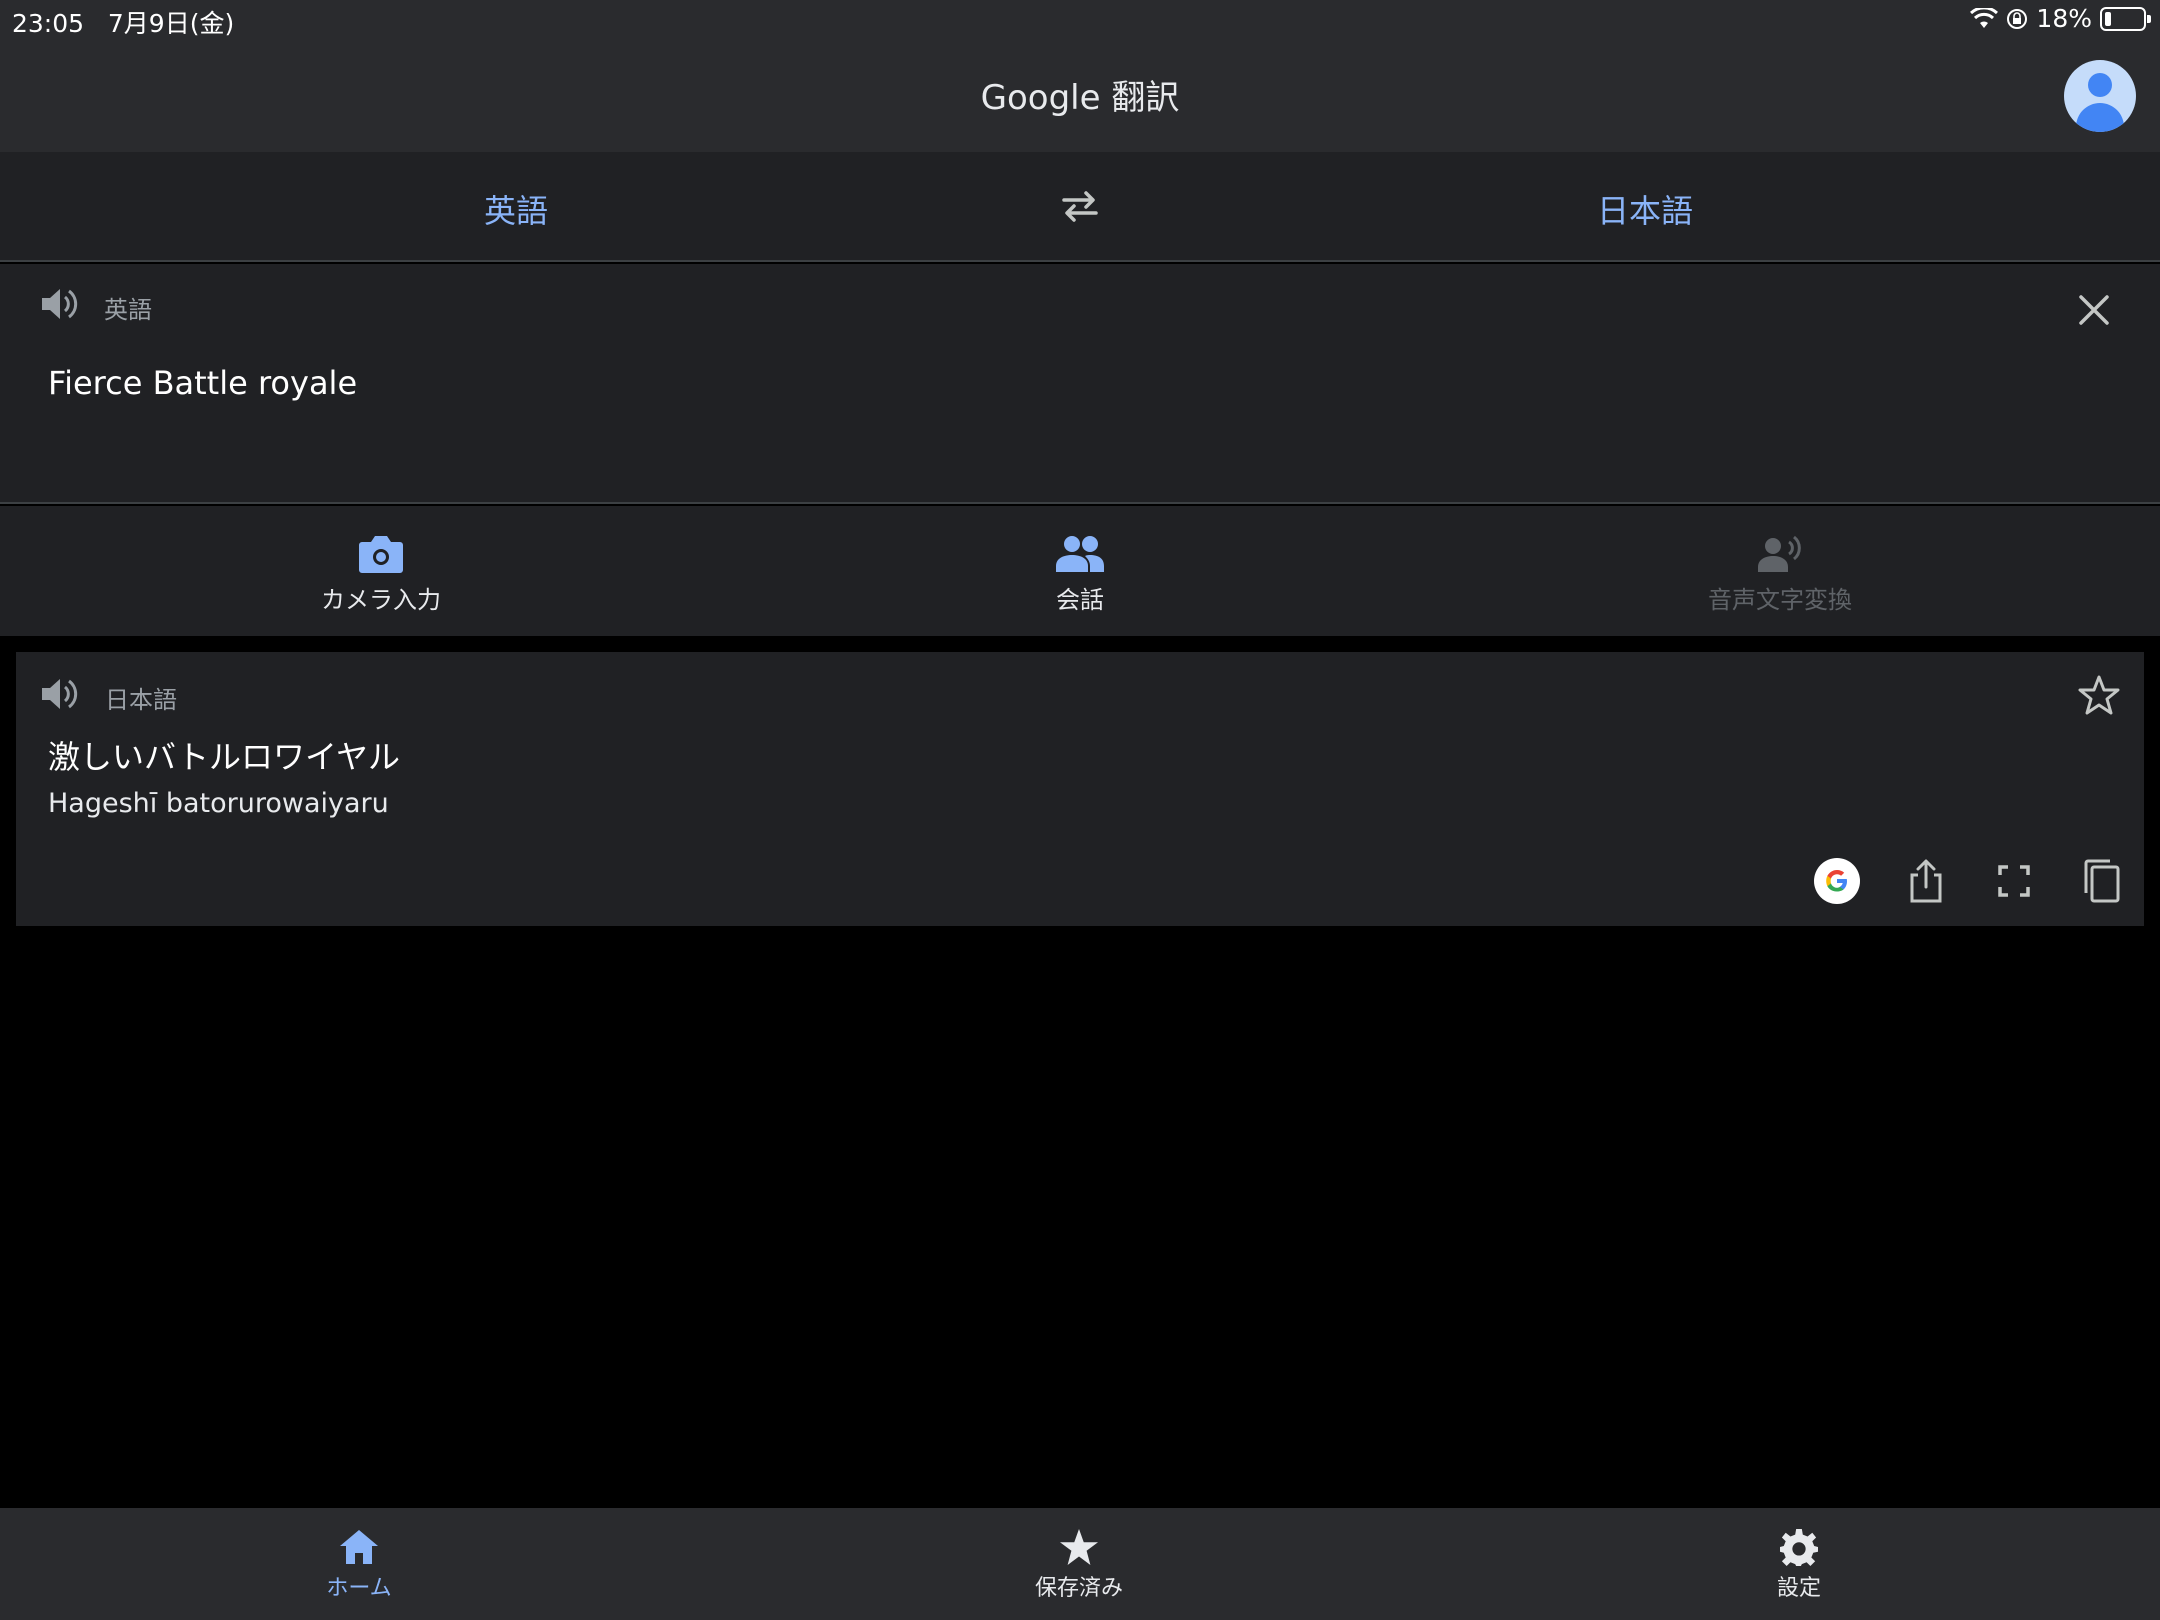 The height and width of the screenshot is (1620, 2160). I want to click on result-language-label: 日本語, so click(141, 700).